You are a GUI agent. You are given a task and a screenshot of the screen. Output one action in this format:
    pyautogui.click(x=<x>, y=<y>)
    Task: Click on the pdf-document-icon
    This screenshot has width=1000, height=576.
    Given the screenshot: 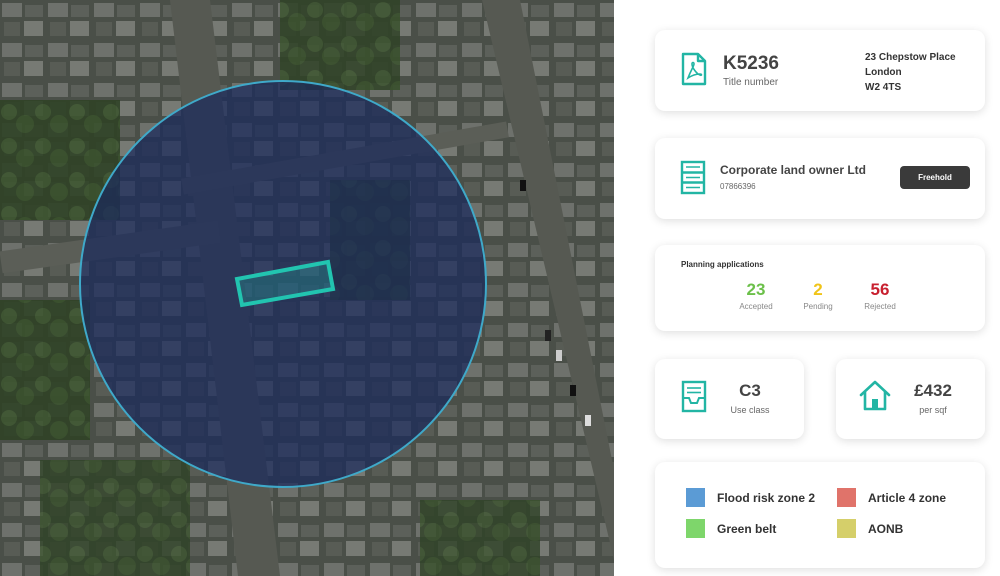 What is the action you would take?
    pyautogui.click(x=694, y=69)
    